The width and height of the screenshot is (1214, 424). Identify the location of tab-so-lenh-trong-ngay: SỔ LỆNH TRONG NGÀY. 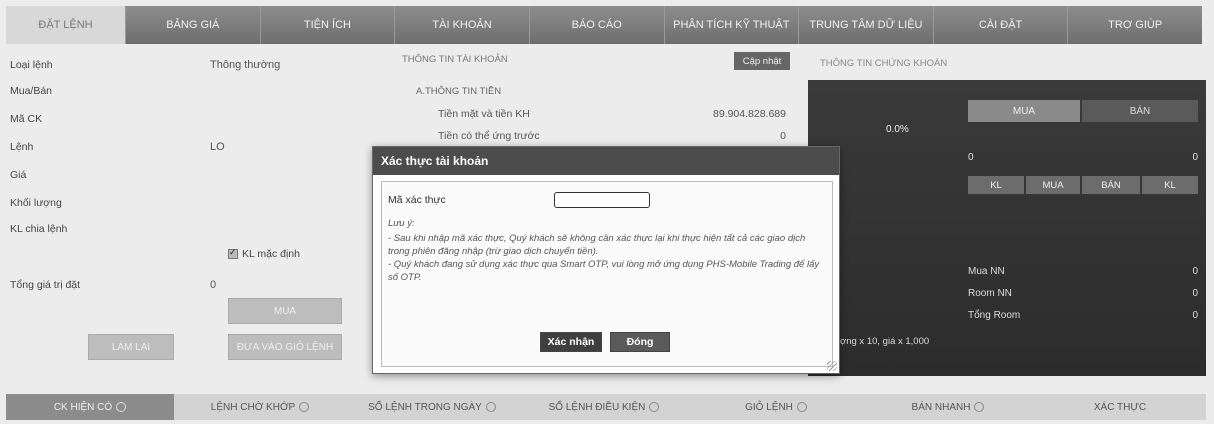
(432, 407).